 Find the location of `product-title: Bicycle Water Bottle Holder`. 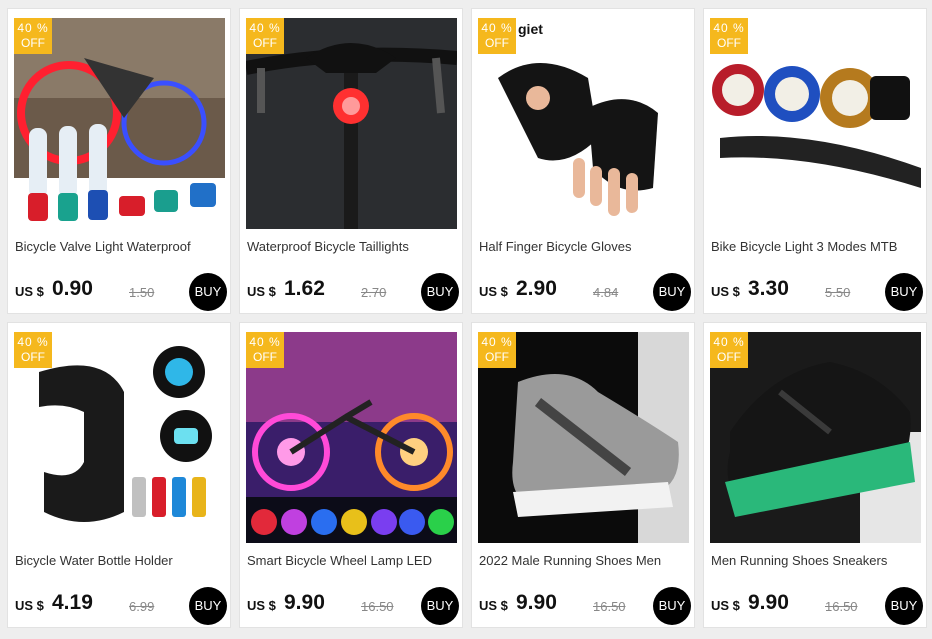

product-title: Bicycle Water Bottle Holder is located at coordinates (121, 560).